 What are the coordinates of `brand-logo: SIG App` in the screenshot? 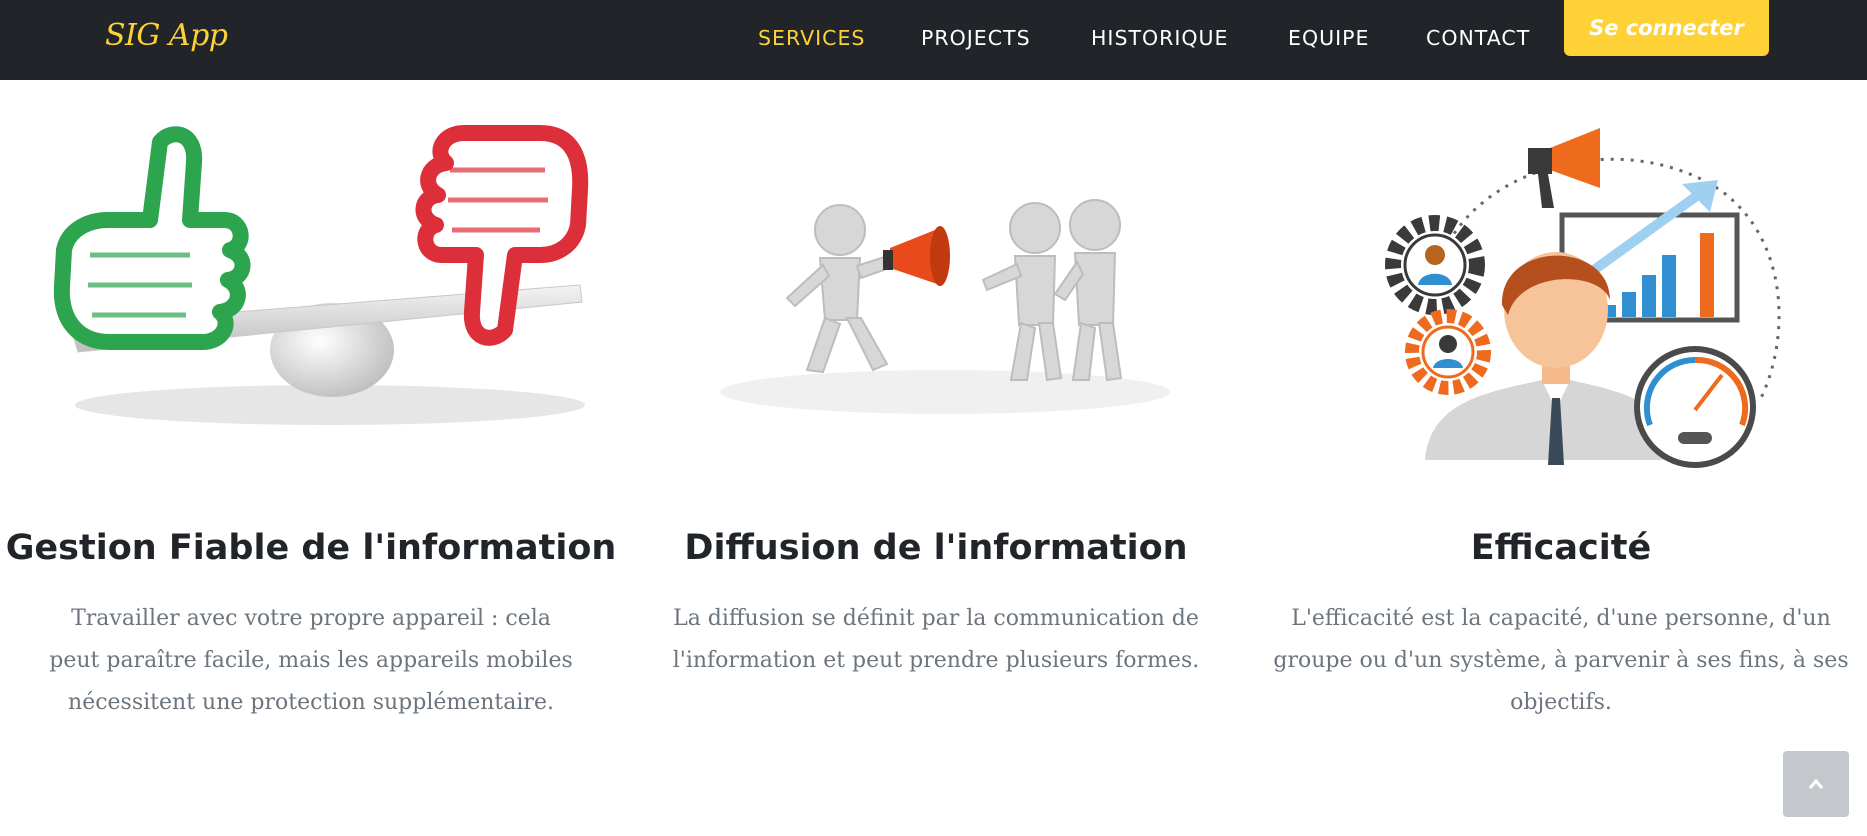 It's located at (166, 35).